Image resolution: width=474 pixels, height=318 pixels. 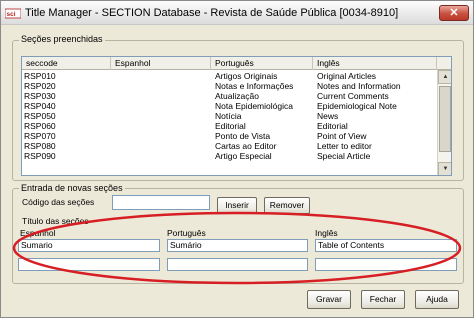 What do you see at coordinates (353, 96) in the screenshot?
I see `cell-ingles: Current Comments` at bounding box center [353, 96].